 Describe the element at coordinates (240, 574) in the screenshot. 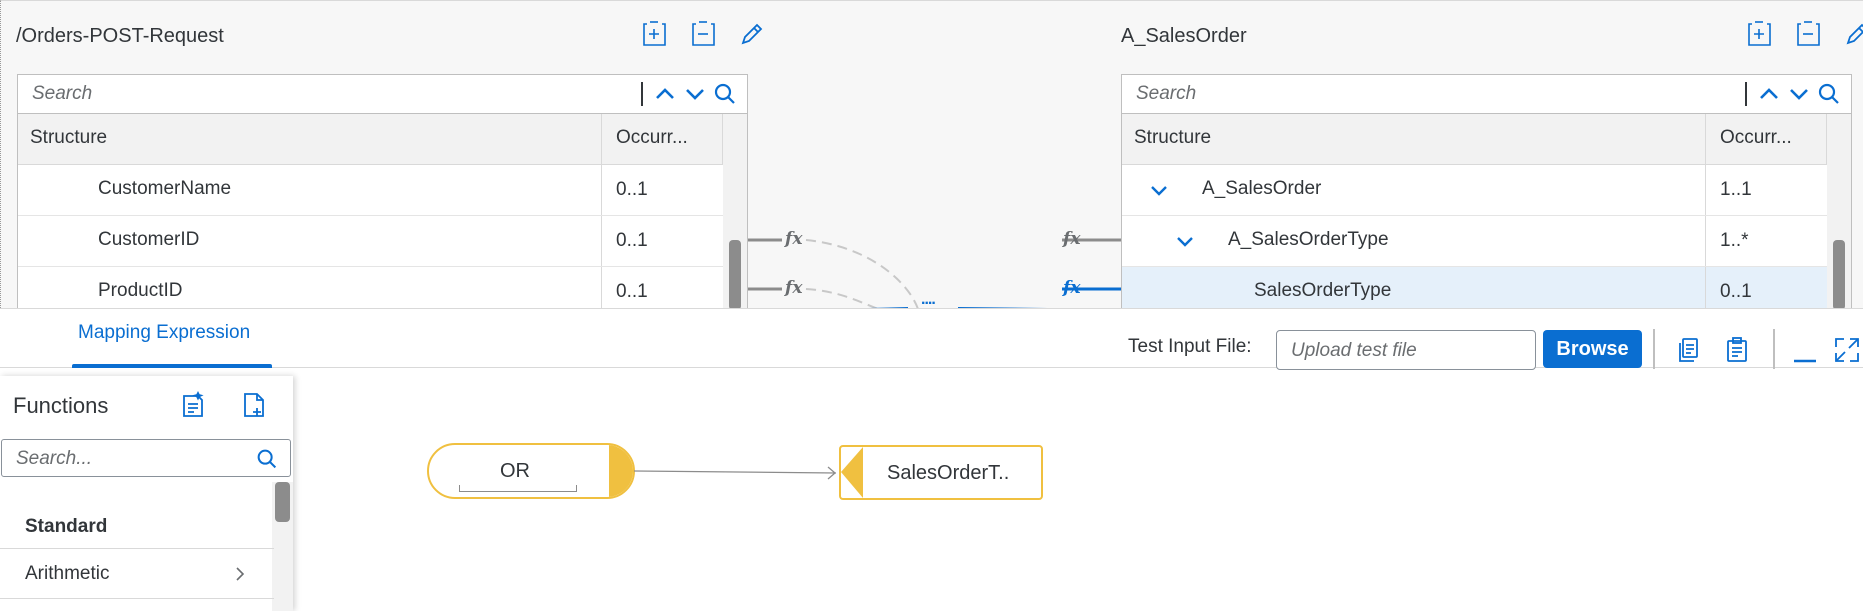

I see `chevron-right-icon` at that location.